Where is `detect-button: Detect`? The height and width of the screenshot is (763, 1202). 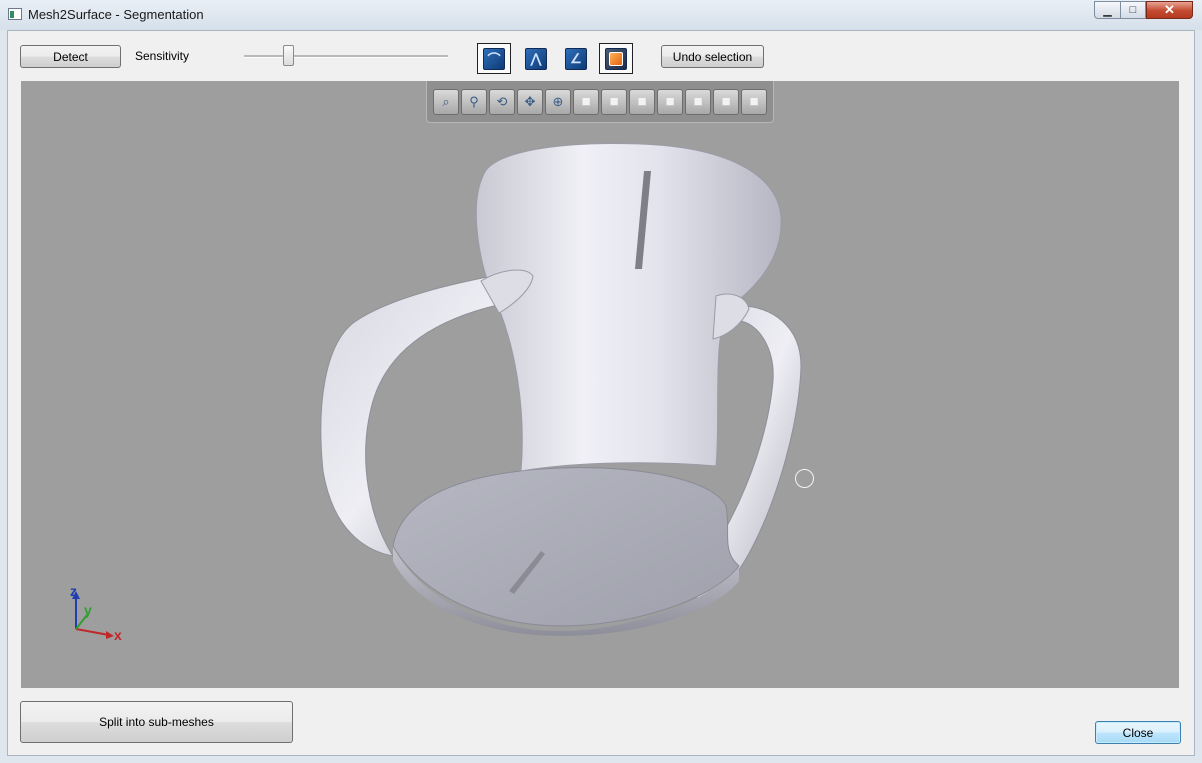
detect-button: Detect is located at coordinates (70, 56).